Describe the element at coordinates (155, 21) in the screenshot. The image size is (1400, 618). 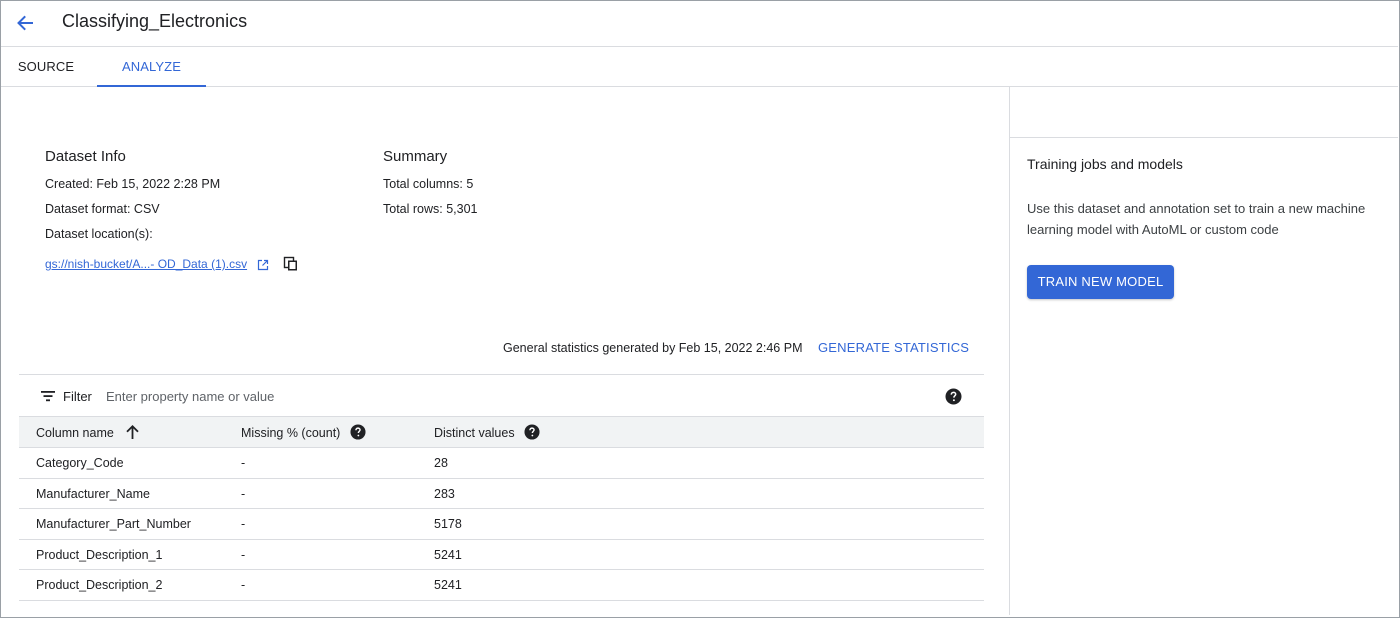
I see `page-title: Classifying_Electronics` at that location.